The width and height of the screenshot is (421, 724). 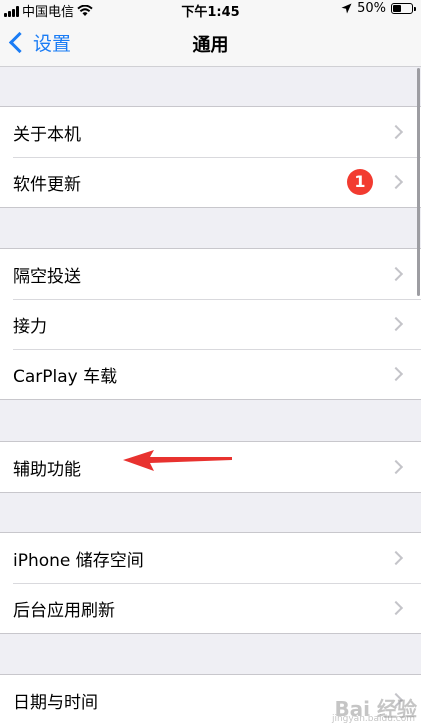 What do you see at coordinates (210, 274) in the screenshot?
I see `row-airdrop: 隔空投送` at bounding box center [210, 274].